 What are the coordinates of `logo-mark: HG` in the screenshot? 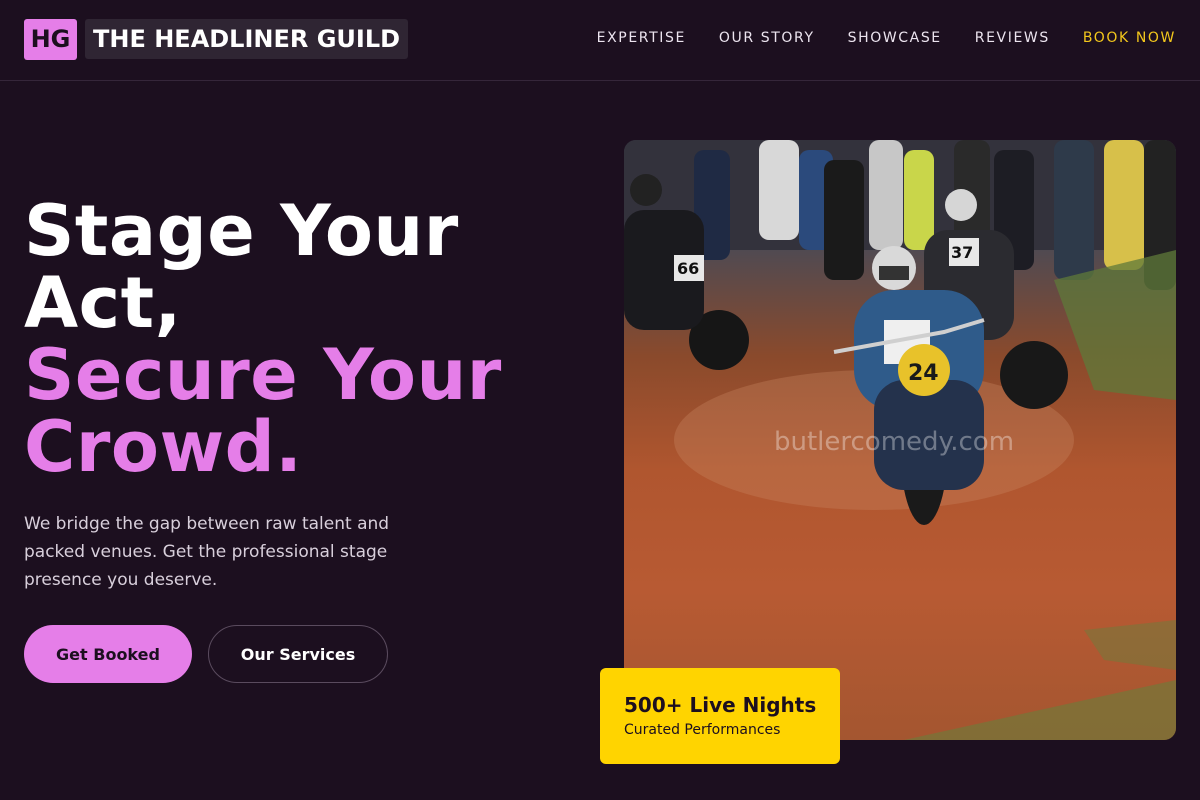 It's located at (50, 39).